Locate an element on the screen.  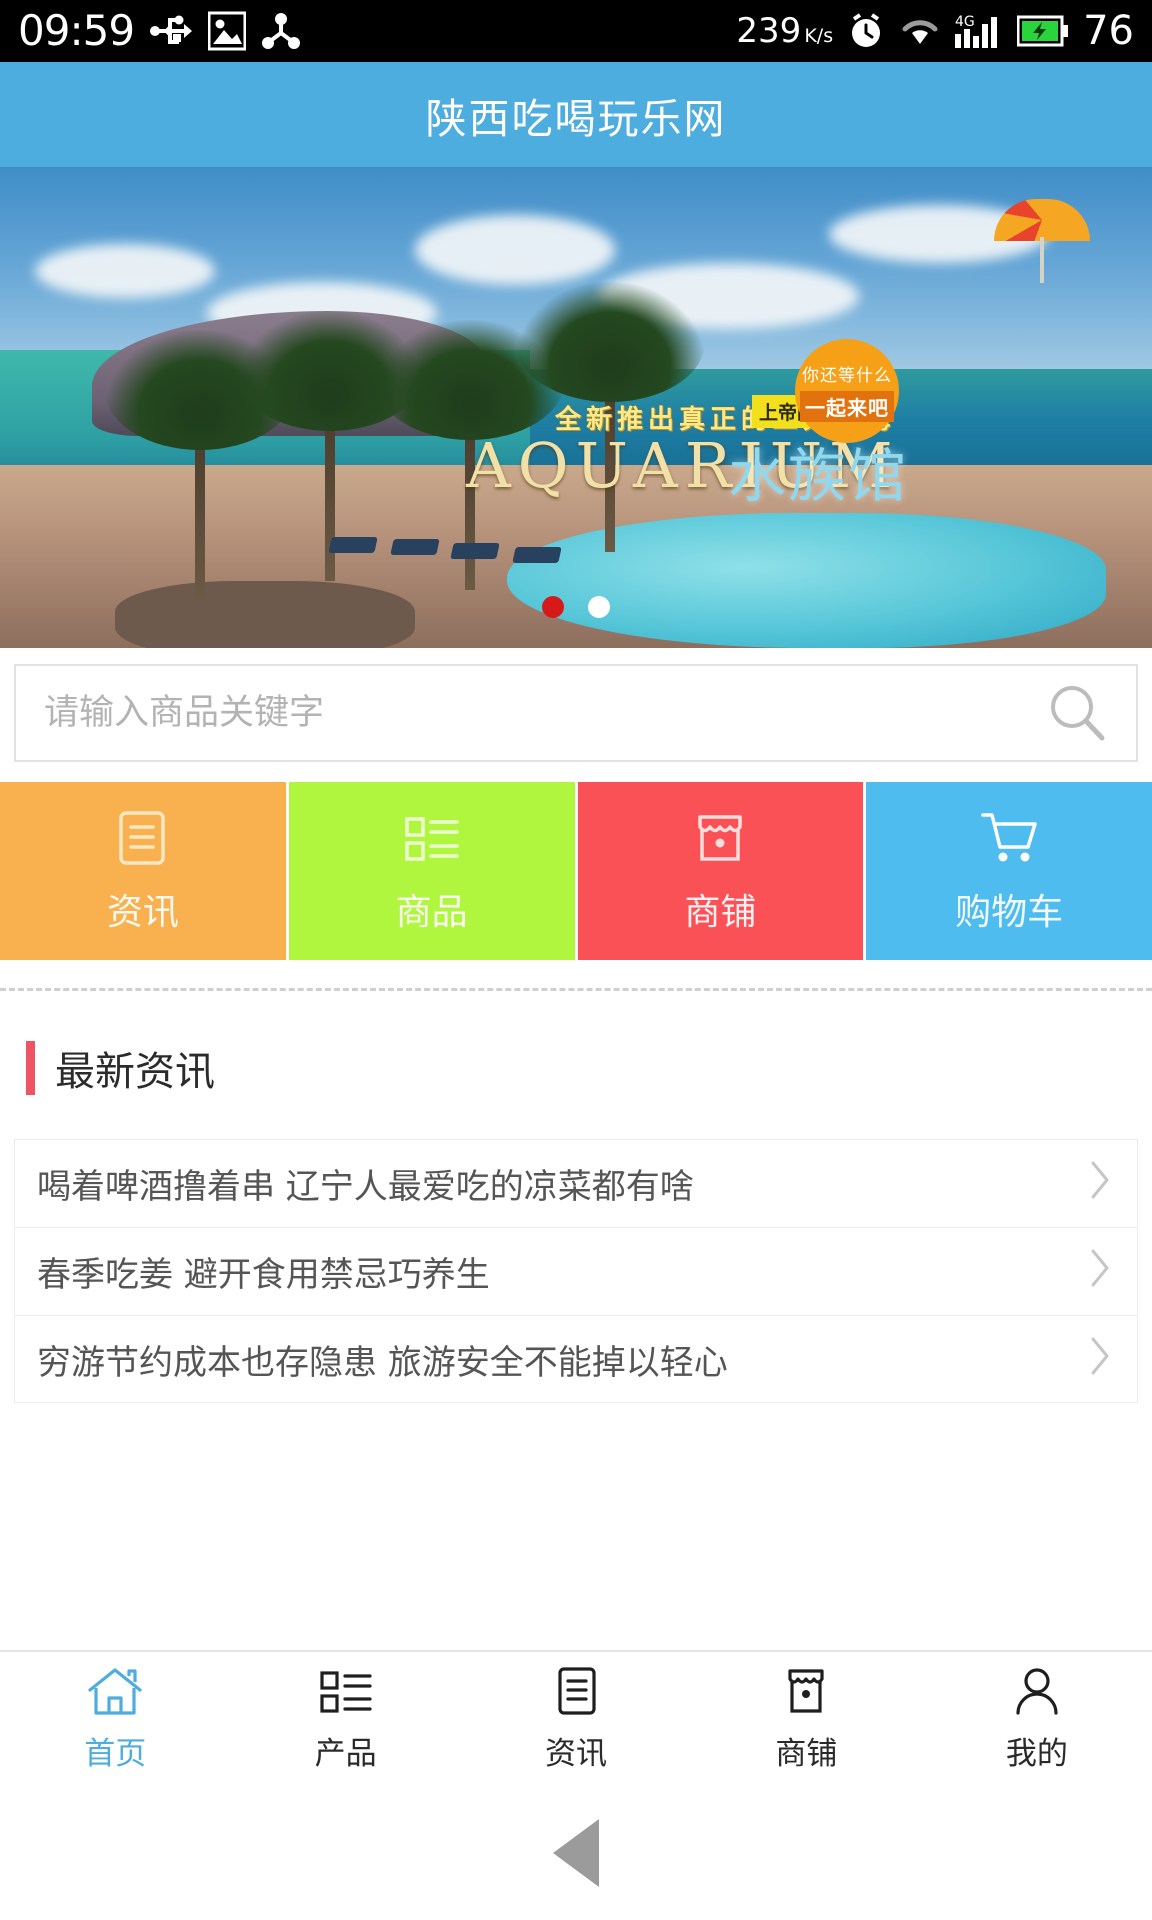
status-bar-left: 09:59 is located at coordinates (159, 30).